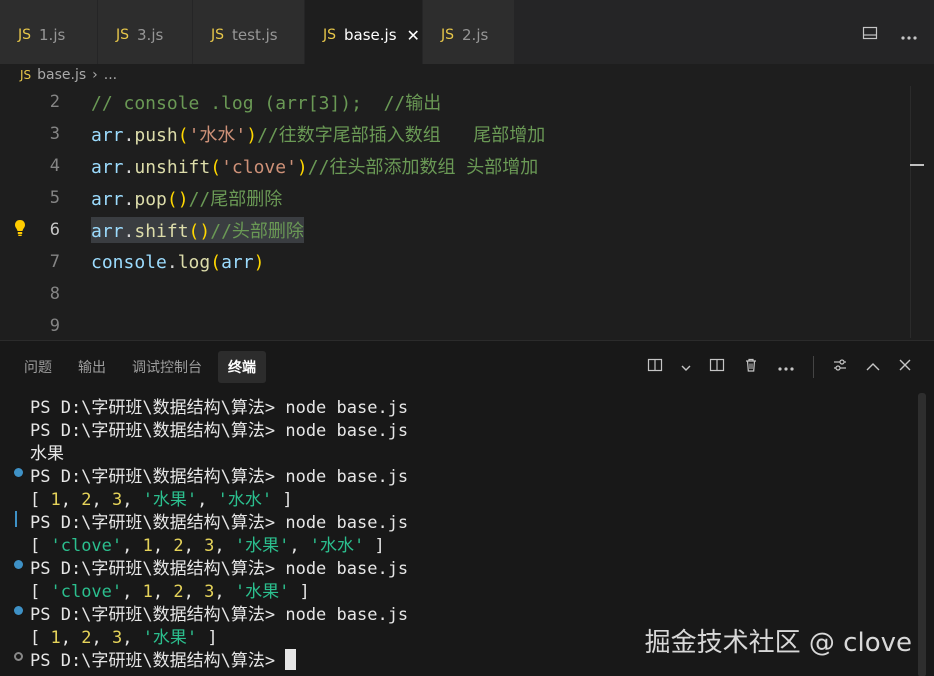 Image resolution: width=934 pixels, height=676 pixels. What do you see at coordinates (18, 656) in the screenshot?
I see `command-pending-dot` at bounding box center [18, 656].